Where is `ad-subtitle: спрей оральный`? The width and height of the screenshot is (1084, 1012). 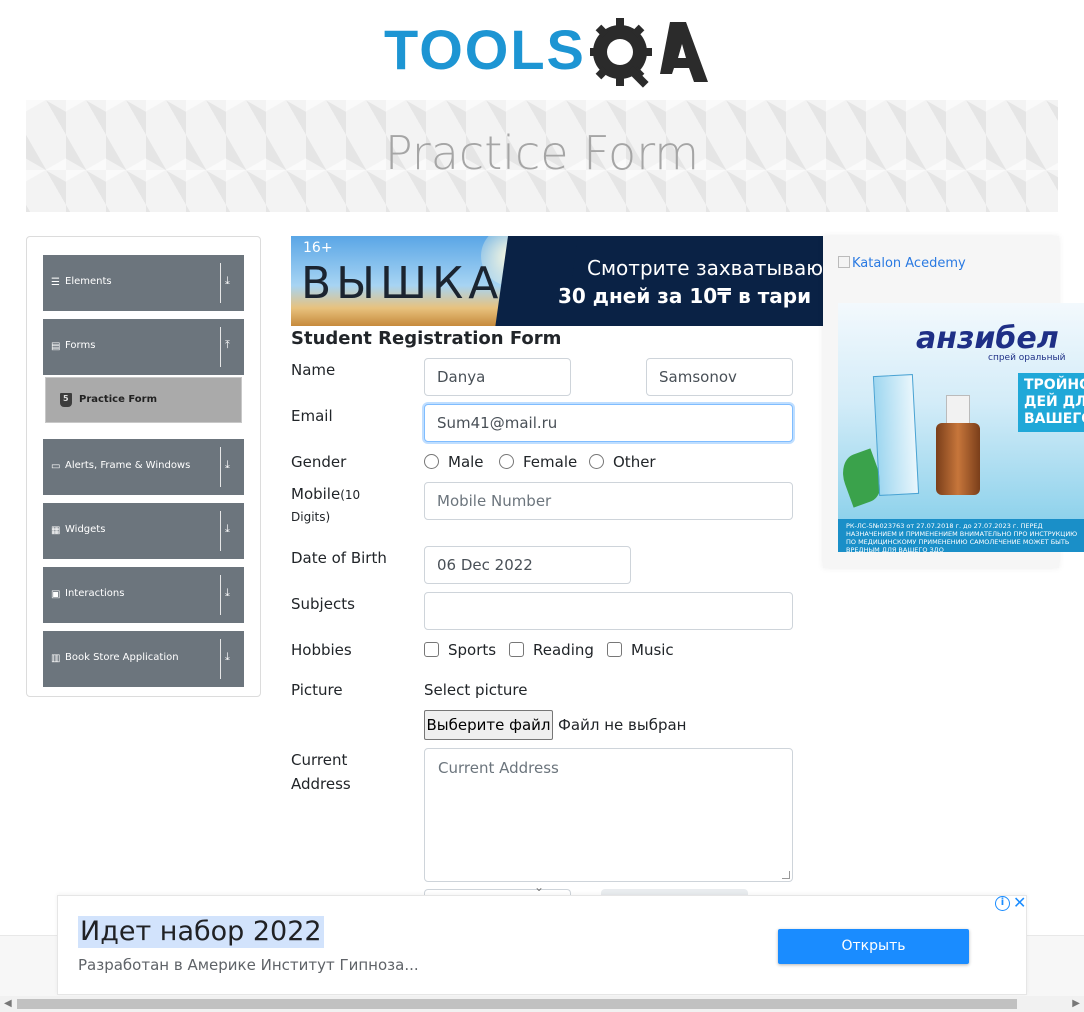 ad-subtitle: спрей оральный is located at coordinates (1027, 358).